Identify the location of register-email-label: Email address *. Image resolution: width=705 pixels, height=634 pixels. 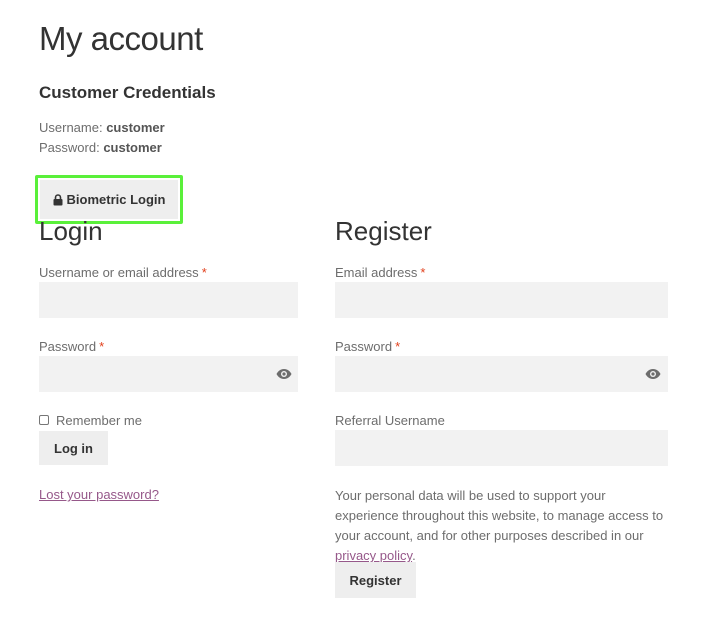
(380, 272).